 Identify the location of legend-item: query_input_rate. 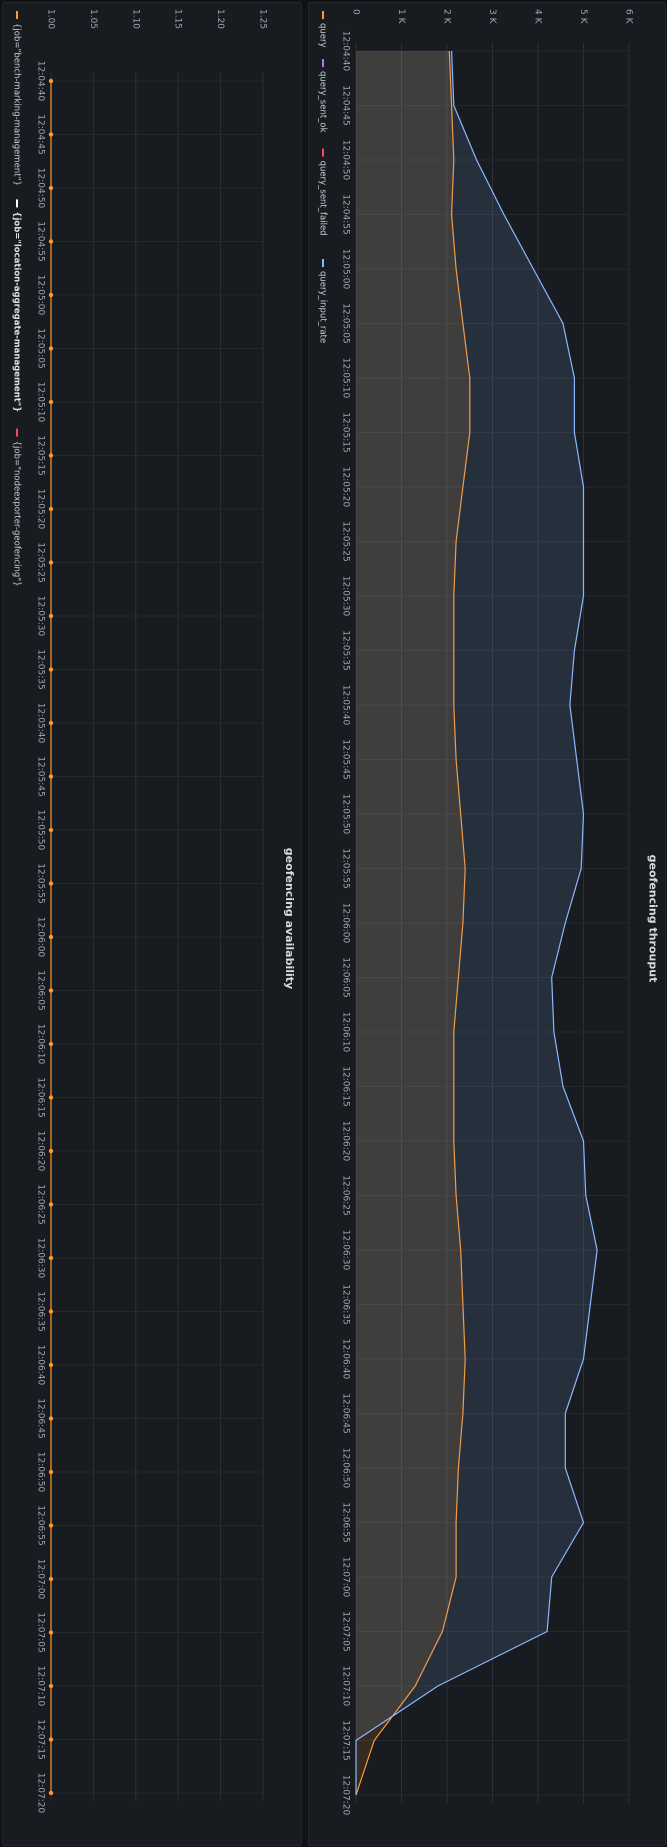
(323, 301).